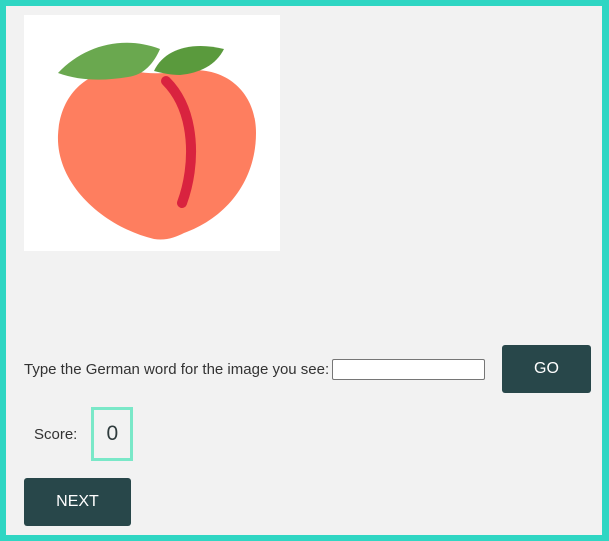  What do you see at coordinates (56, 434) in the screenshot?
I see `score-label: Score:` at bounding box center [56, 434].